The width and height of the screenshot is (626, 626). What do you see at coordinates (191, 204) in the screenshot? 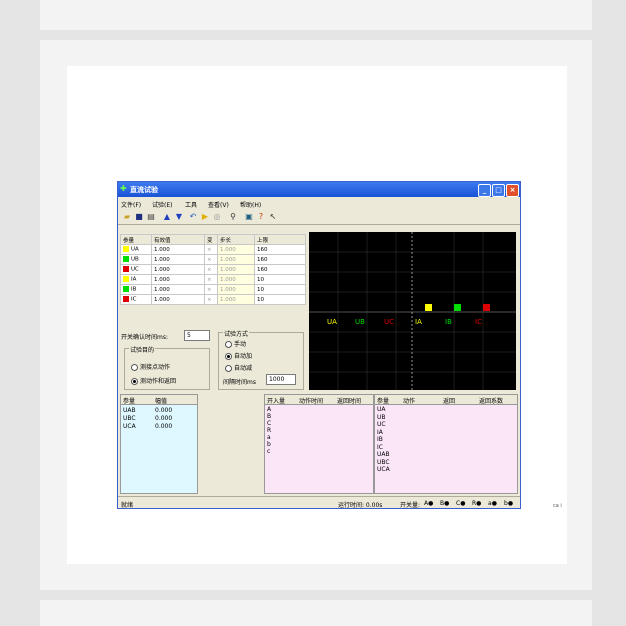
I see `menu-tools: 工具` at bounding box center [191, 204].